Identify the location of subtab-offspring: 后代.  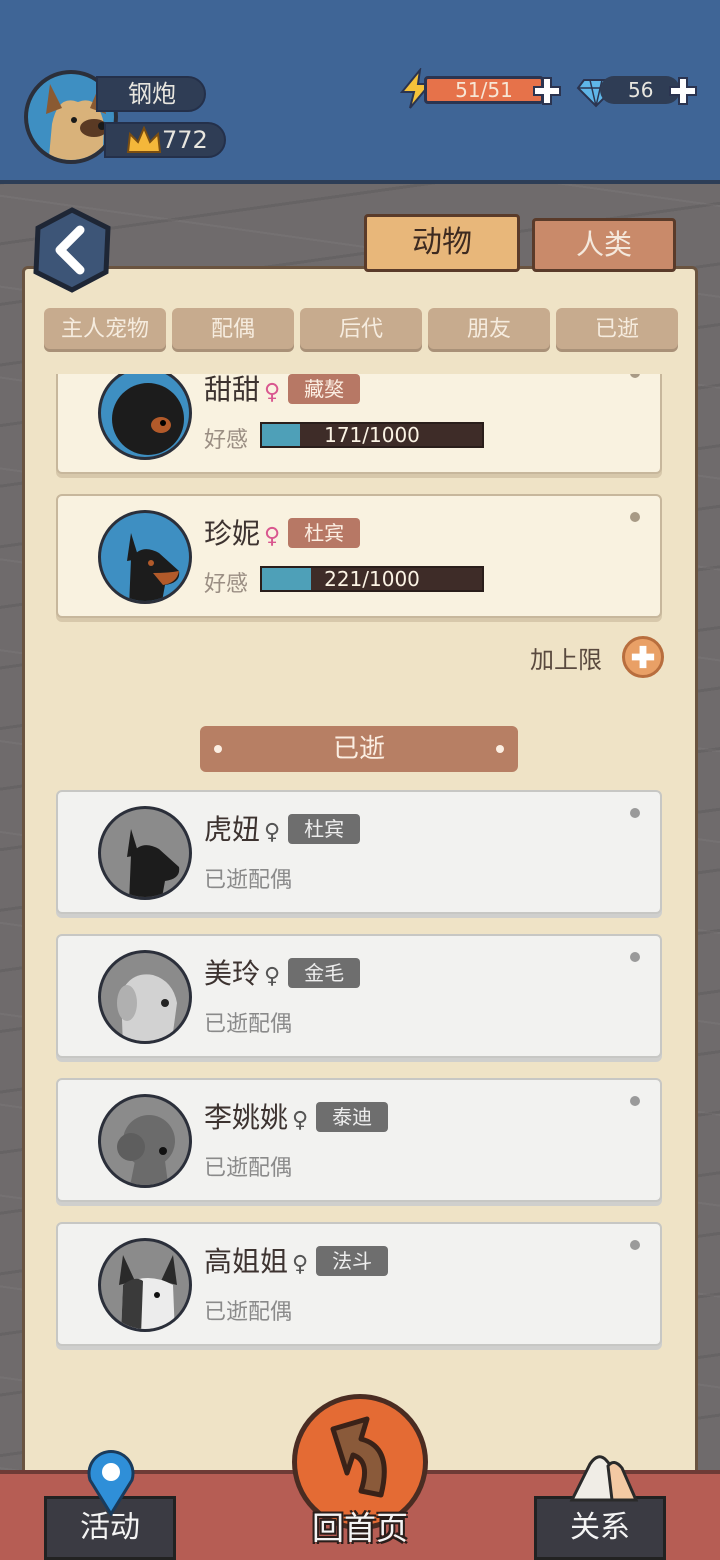
(361, 330).